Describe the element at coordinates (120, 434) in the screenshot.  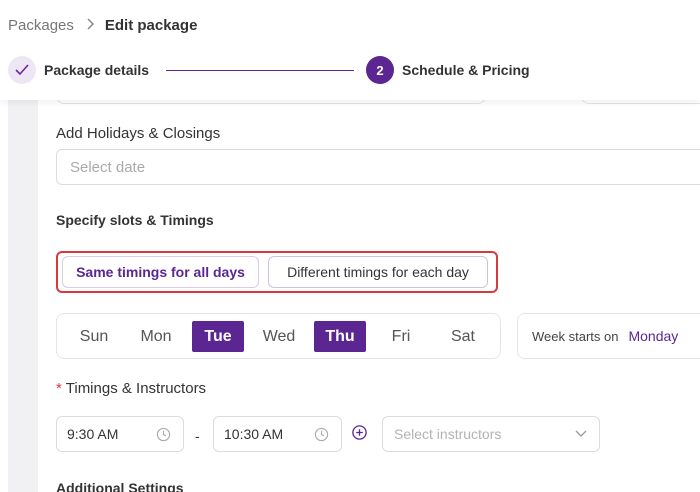
I see `start-time-input: 9:30 AM` at that location.